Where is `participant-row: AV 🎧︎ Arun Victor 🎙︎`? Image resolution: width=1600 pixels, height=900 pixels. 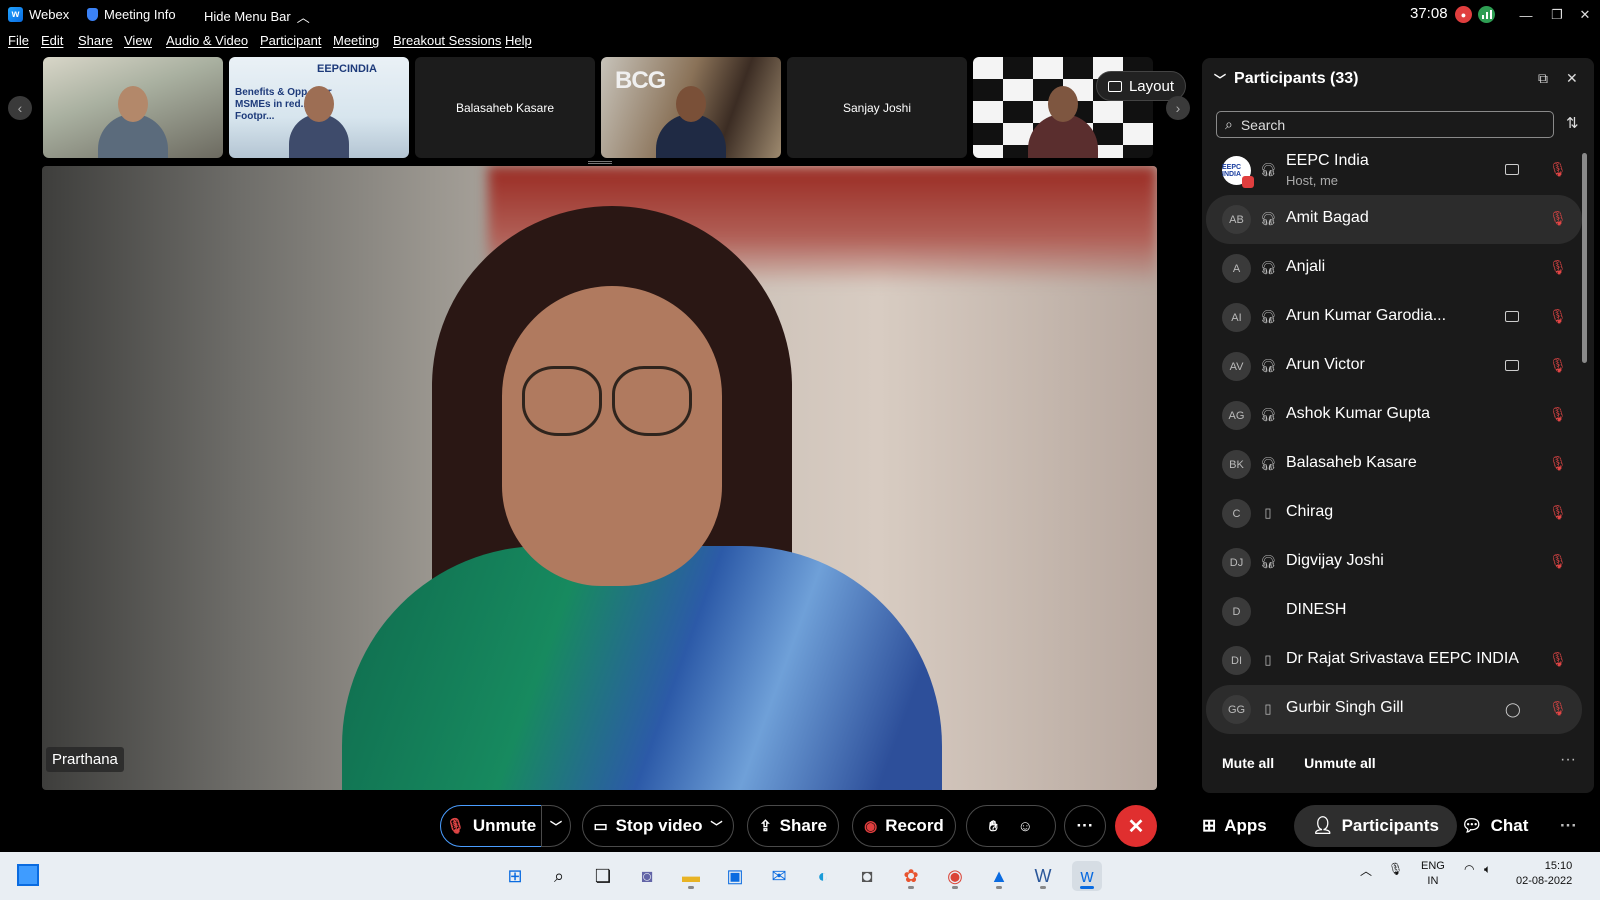
participant-row: AV 🎧︎ Arun Victor 🎙︎ is located at coordinates (1394, 366).